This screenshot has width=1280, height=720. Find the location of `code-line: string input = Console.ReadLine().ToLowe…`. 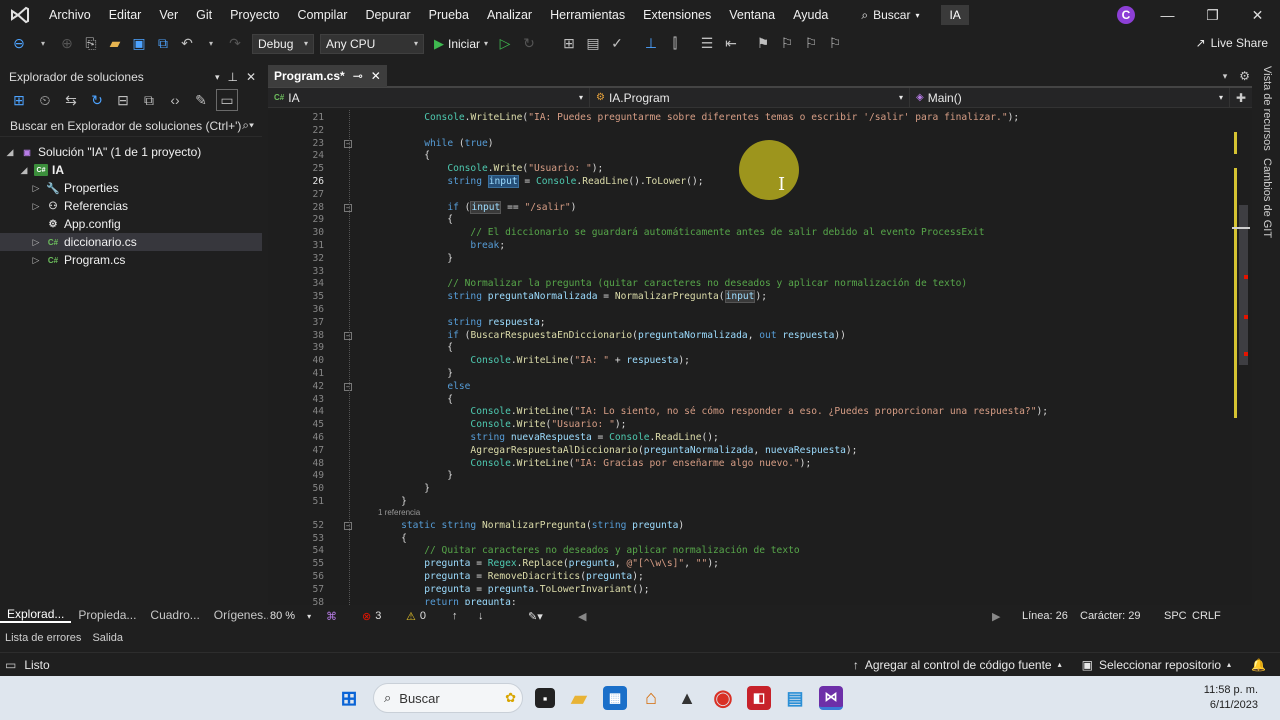

code-line: string input = Console.ReadLine().ToLowe… is located at coordinates (541, 181).